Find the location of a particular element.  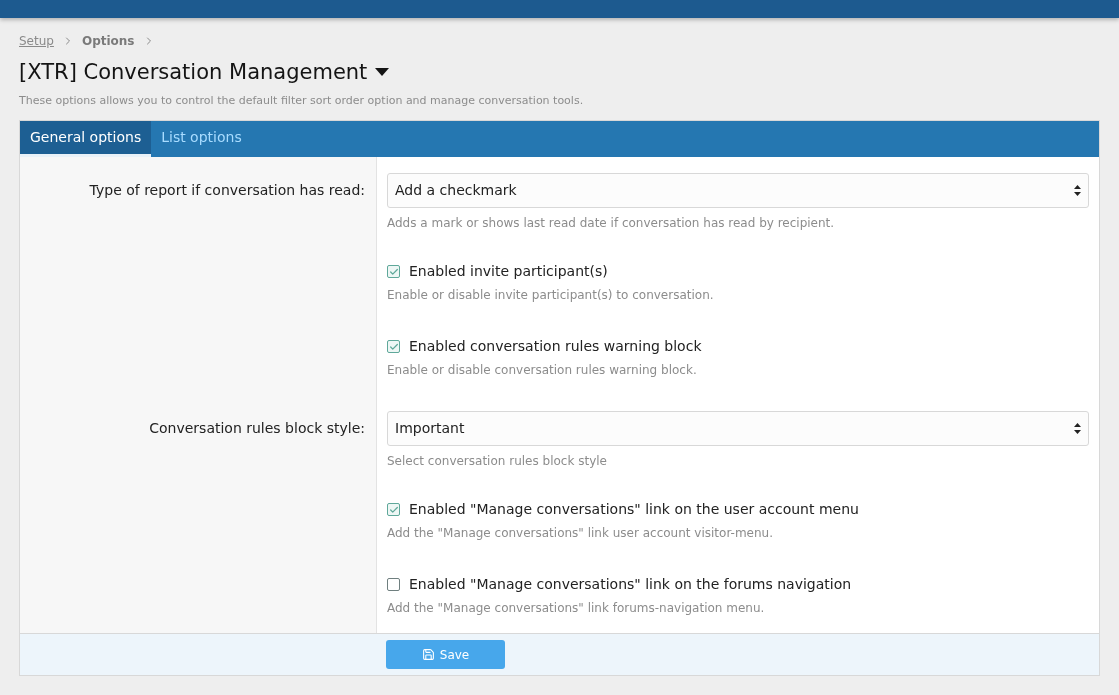

select-field: Important is located at coordinates (738, 428).